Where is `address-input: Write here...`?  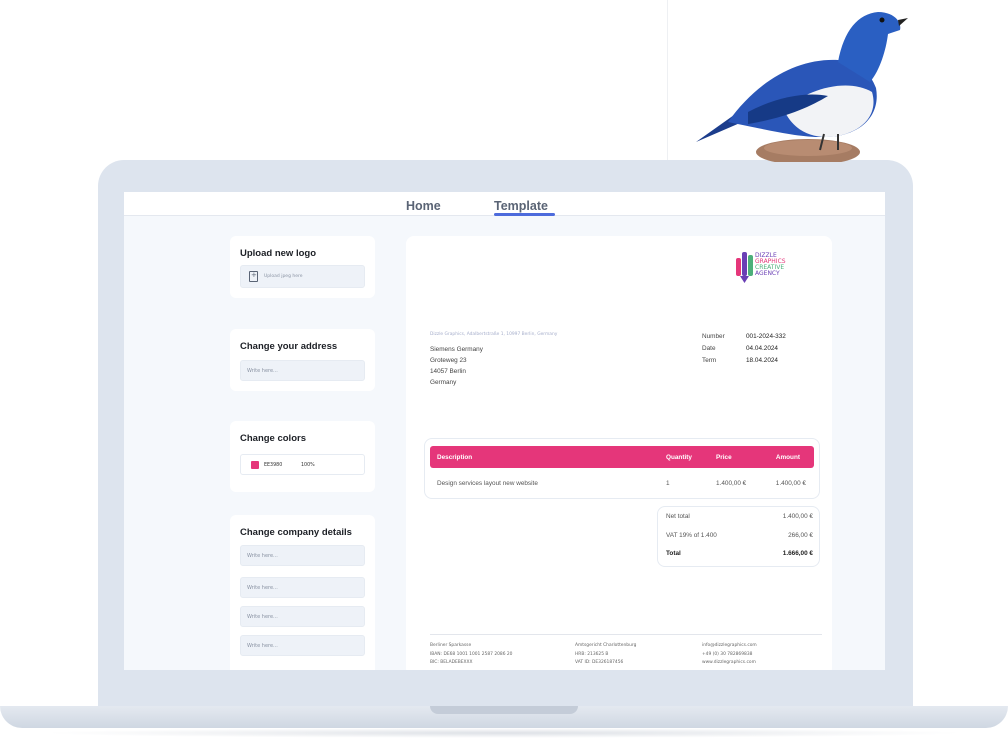
address-input: Write here... is located at coordinates (302, 370).